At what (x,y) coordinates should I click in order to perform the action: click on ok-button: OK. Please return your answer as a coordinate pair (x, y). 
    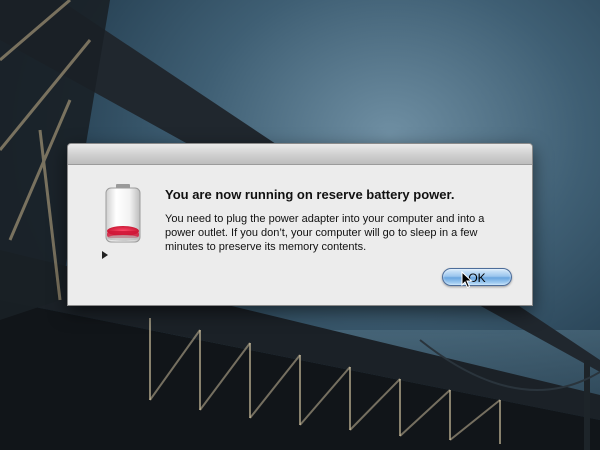
    Looking at the image, I should click on (477, 277).